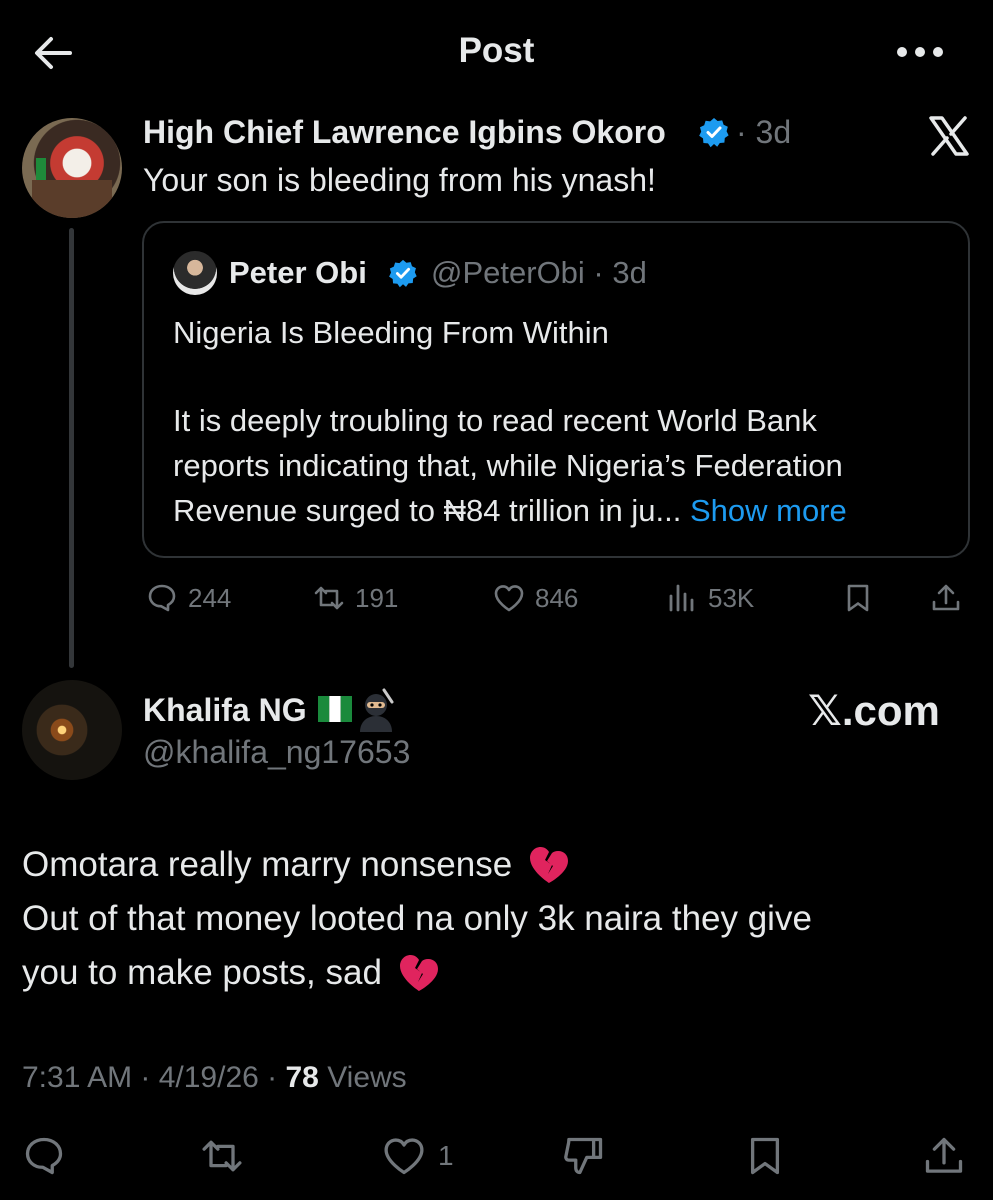 This screenshot has height=1200, width=993. I want to click on reply-text: Omotara really marry nonsense, so click(267, 864).